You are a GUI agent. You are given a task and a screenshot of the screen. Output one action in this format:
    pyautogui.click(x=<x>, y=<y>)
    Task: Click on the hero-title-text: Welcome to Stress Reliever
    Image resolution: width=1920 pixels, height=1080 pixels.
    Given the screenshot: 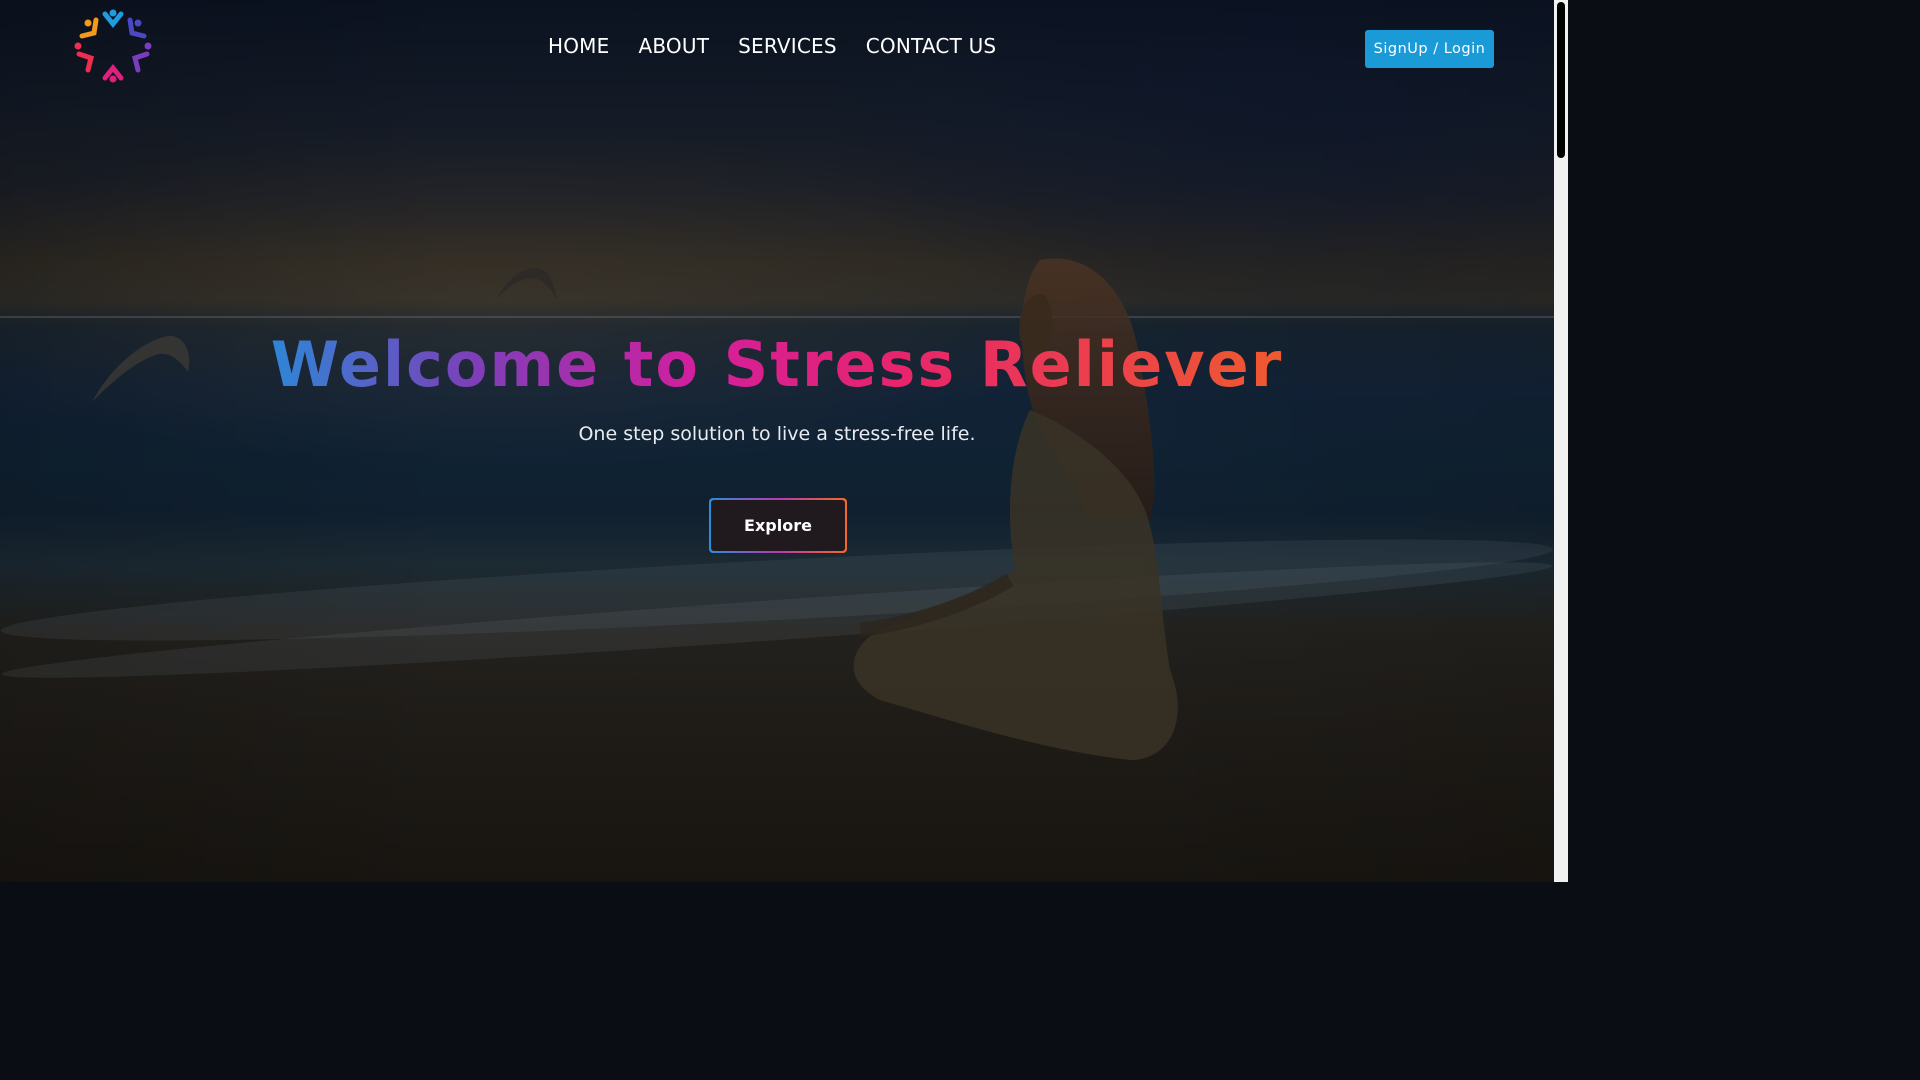 What is the action you would take?
    pyautogui.click(x=777, y=364)
    